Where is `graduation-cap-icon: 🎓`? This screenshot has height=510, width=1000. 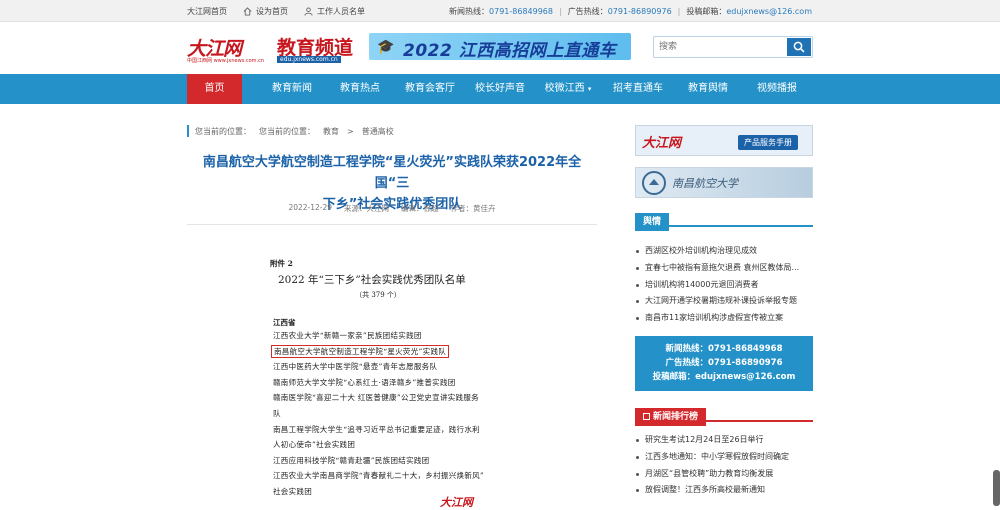
graduation-cap-icon: 🎓 is located at coordinates (386, 47).